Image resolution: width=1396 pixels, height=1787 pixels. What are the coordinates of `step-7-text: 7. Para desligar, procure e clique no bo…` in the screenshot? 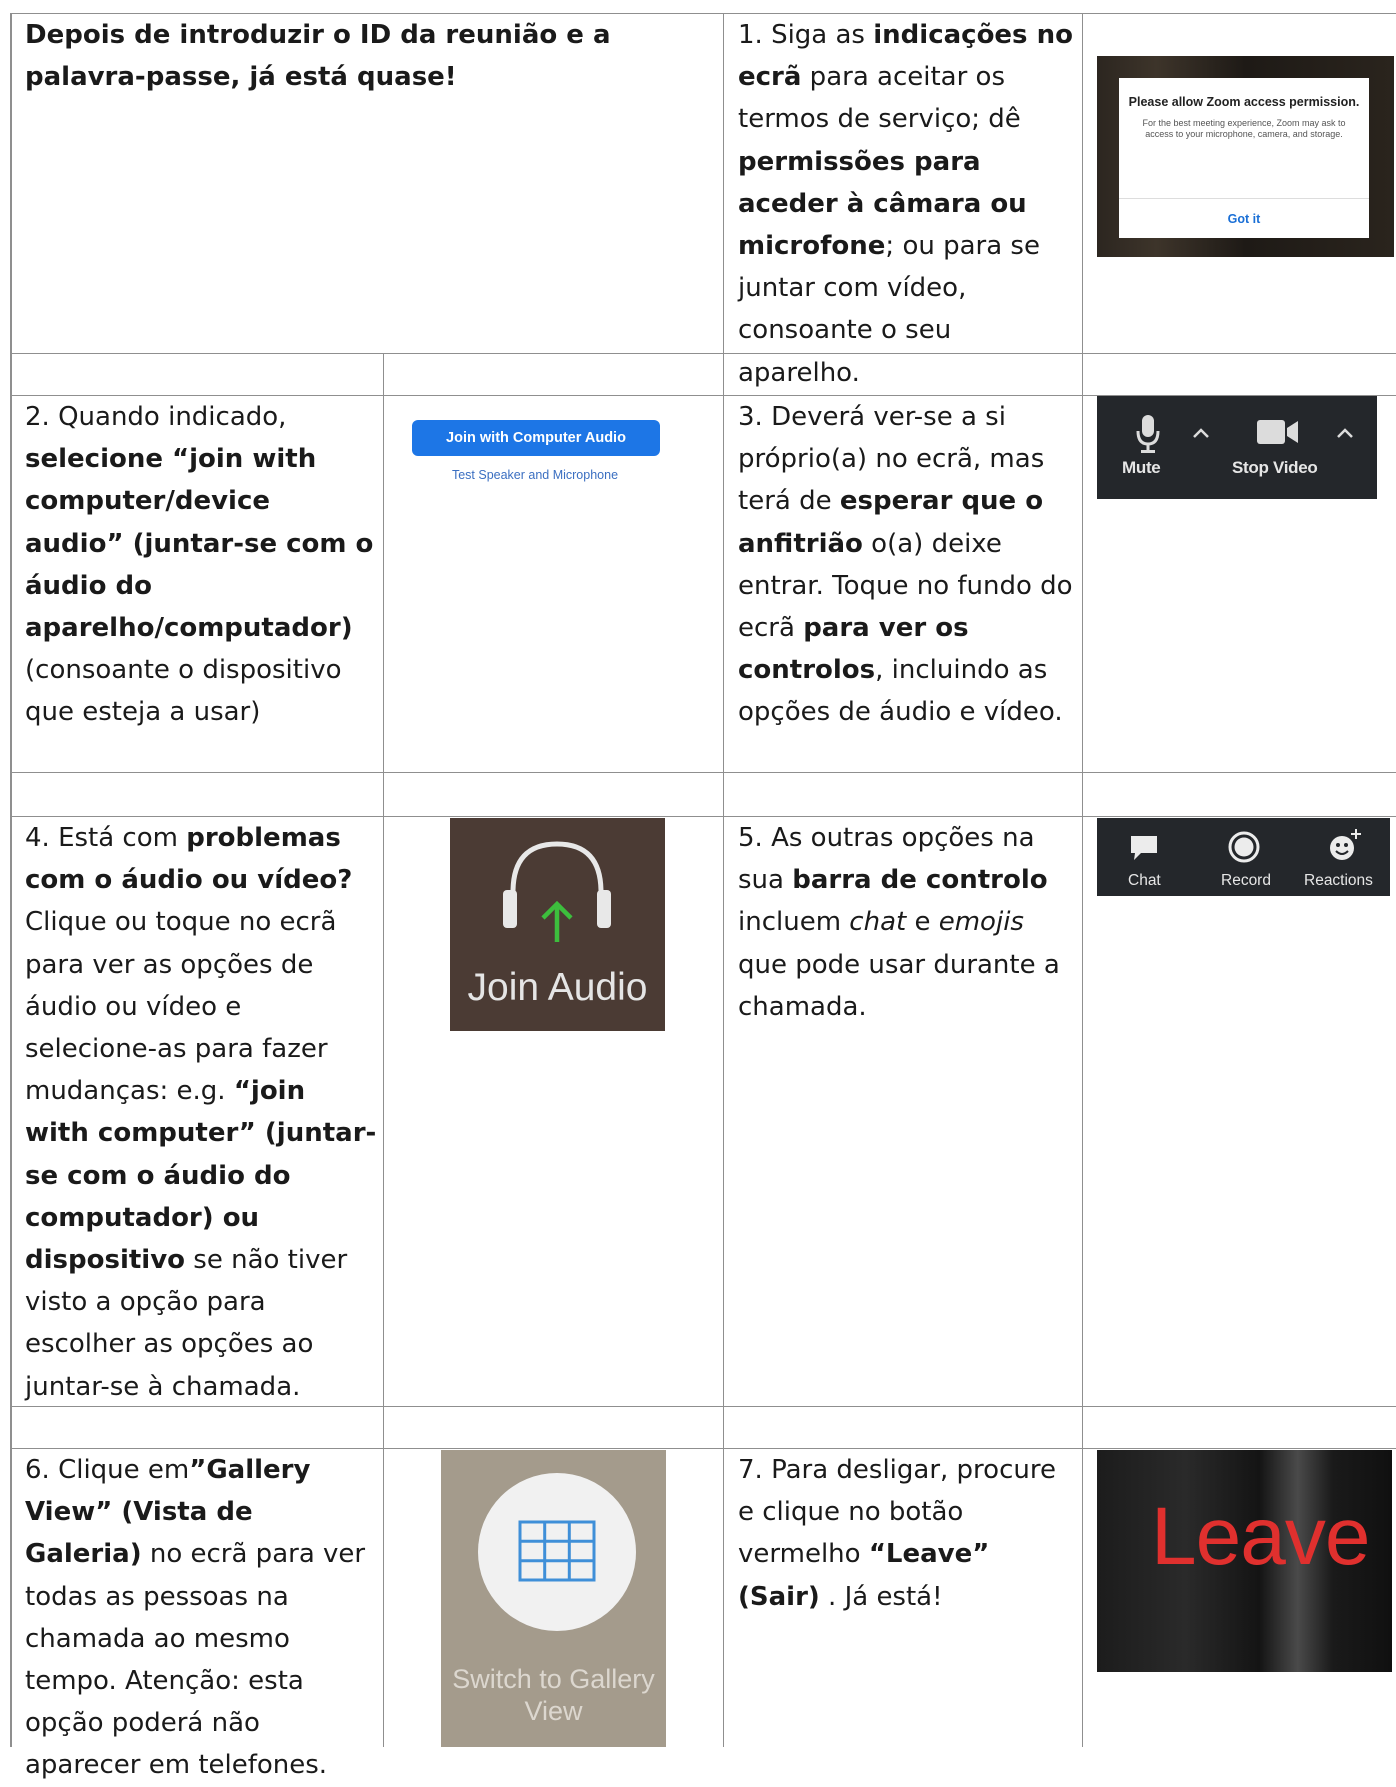 It's located at (897, 1533).